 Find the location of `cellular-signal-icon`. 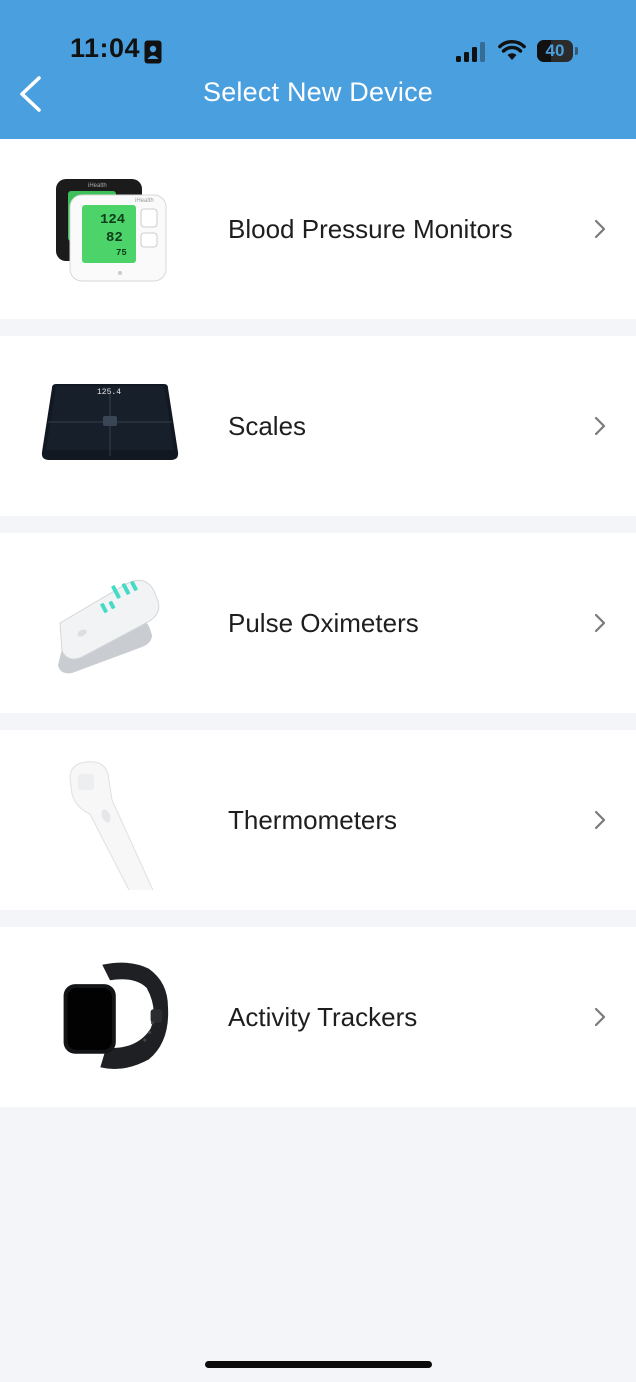

cellular-signal-icon is located at coordinates (470, 52).